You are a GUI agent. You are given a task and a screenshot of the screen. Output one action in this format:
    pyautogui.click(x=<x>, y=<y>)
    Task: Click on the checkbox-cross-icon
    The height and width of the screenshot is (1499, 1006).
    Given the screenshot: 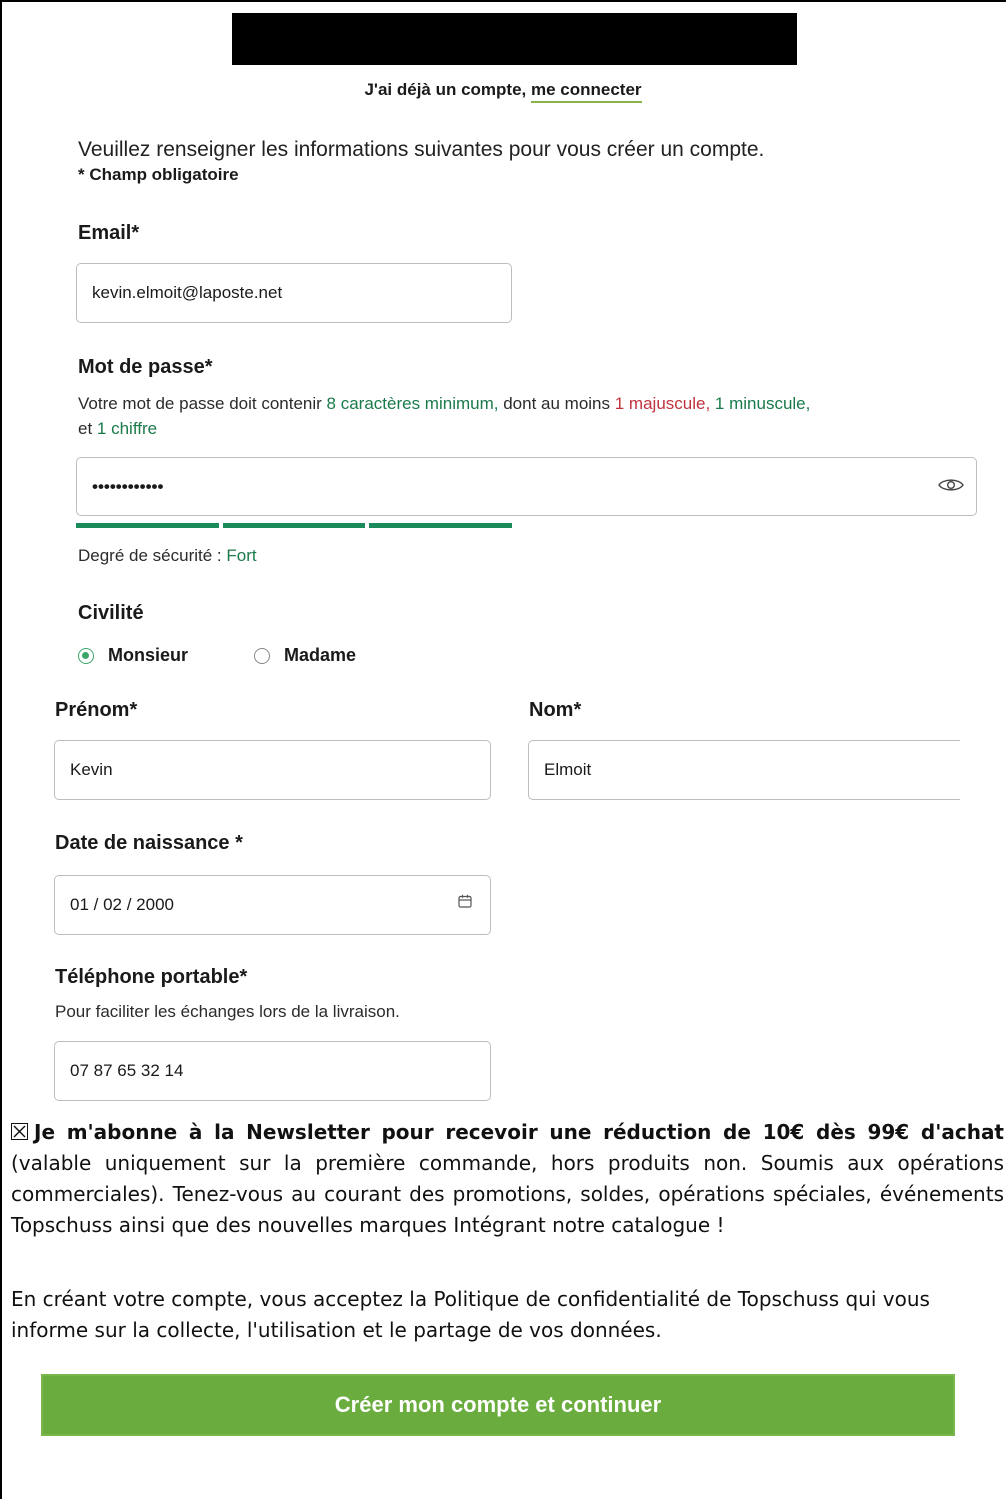 What is the action you would take?
    pyautogui.click(x=19, y=1131)
    